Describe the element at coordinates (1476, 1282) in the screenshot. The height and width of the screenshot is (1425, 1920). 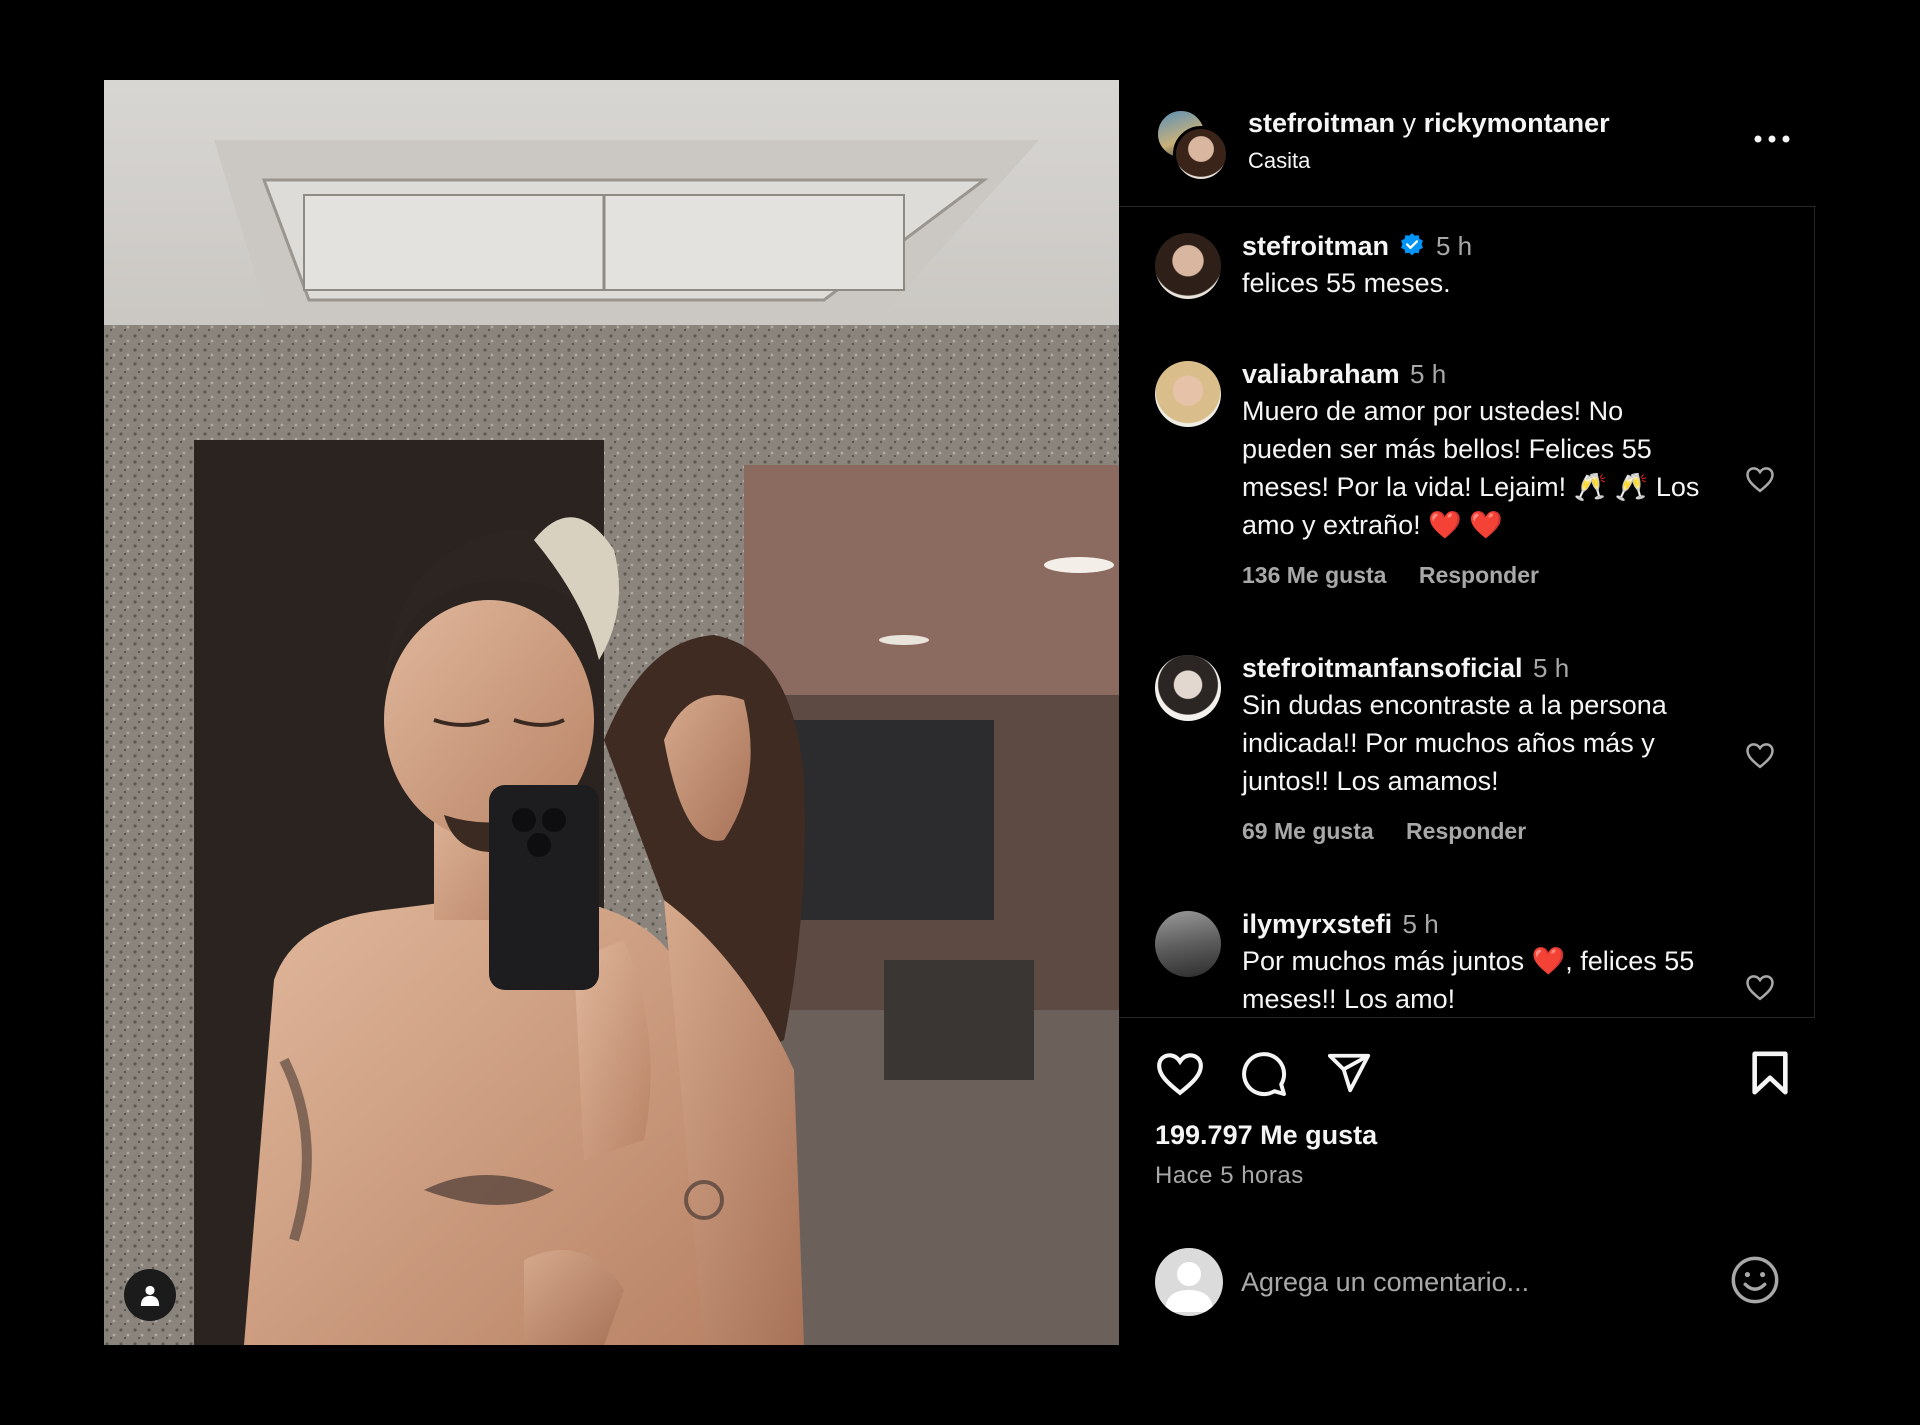
I see `comment-input` at that location.